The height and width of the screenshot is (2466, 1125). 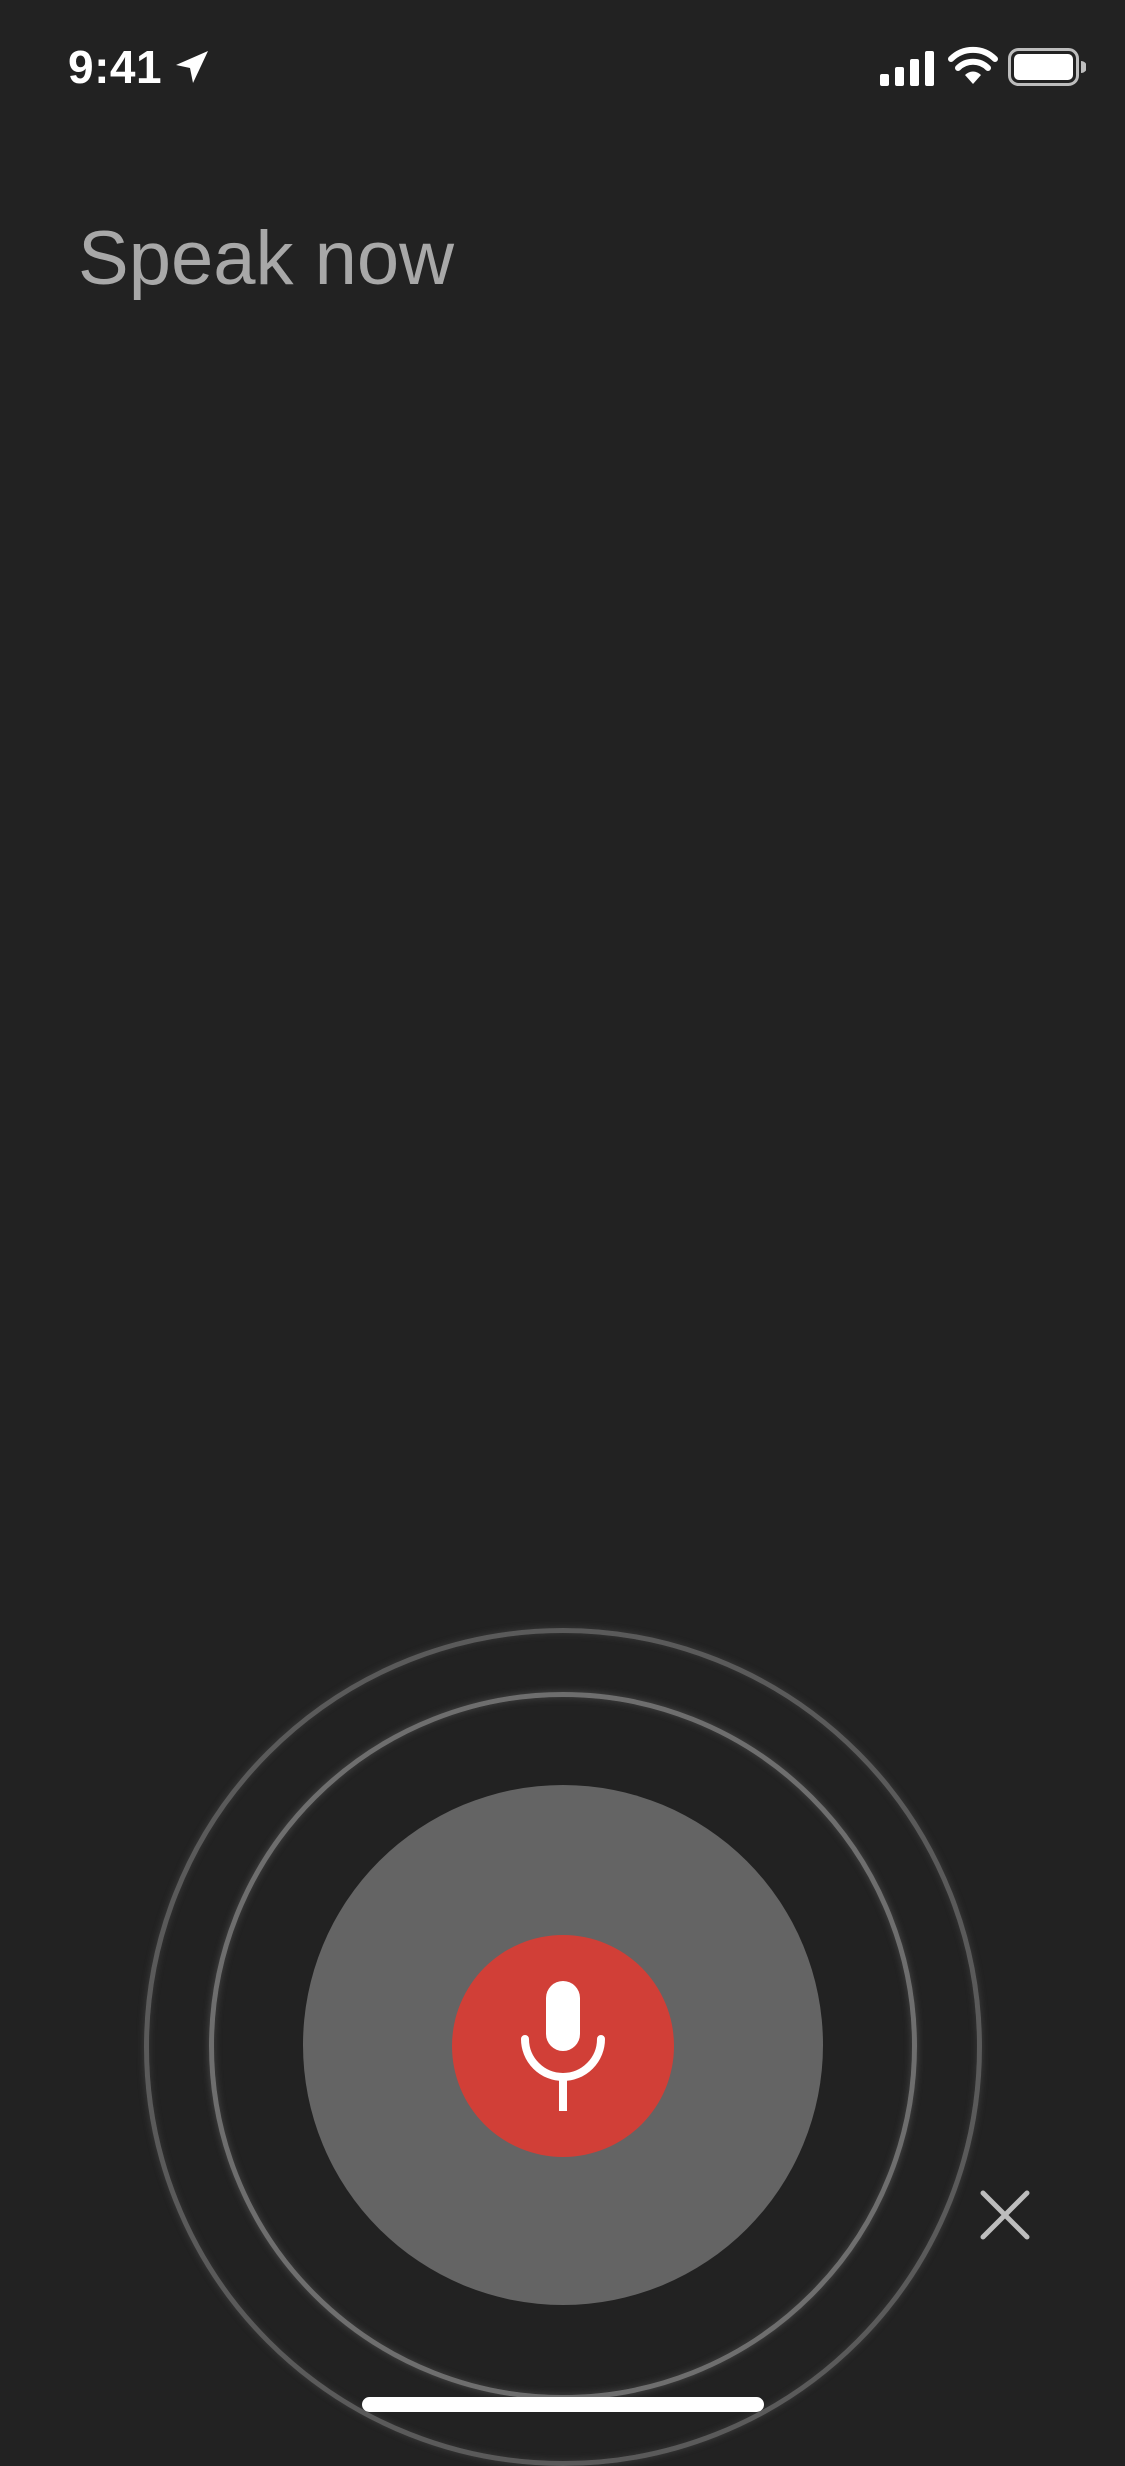 I want to click on home-indicator, so click(x=563, y=2404).